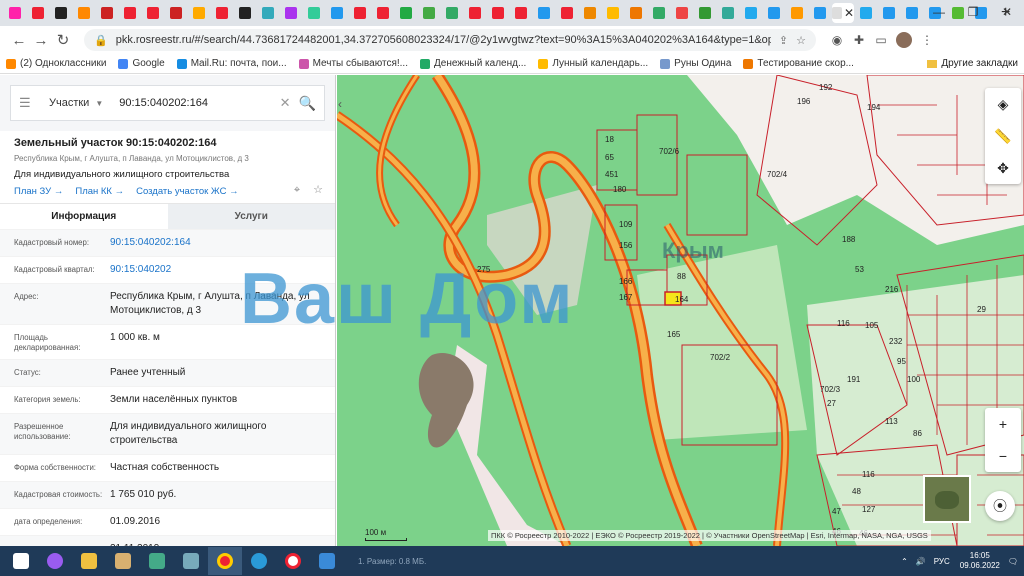 The width and height of the screenshot is (1024, 576). Describe the element at coordinates (609, 139) in the screenshot. I see `parcel-label: 18` at that location.